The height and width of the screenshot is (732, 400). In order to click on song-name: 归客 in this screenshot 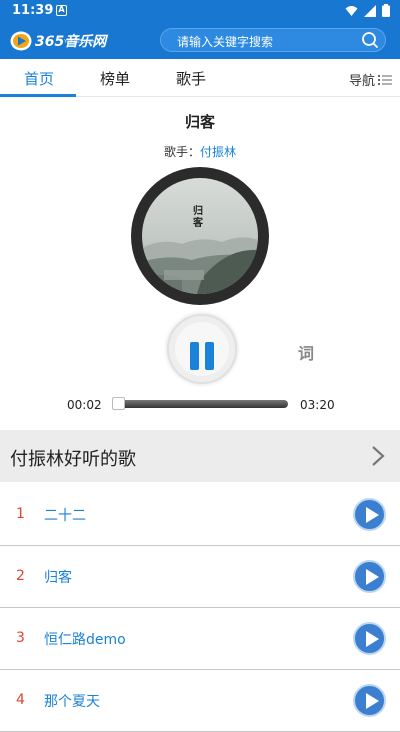, I will do `click(58, 577)`.